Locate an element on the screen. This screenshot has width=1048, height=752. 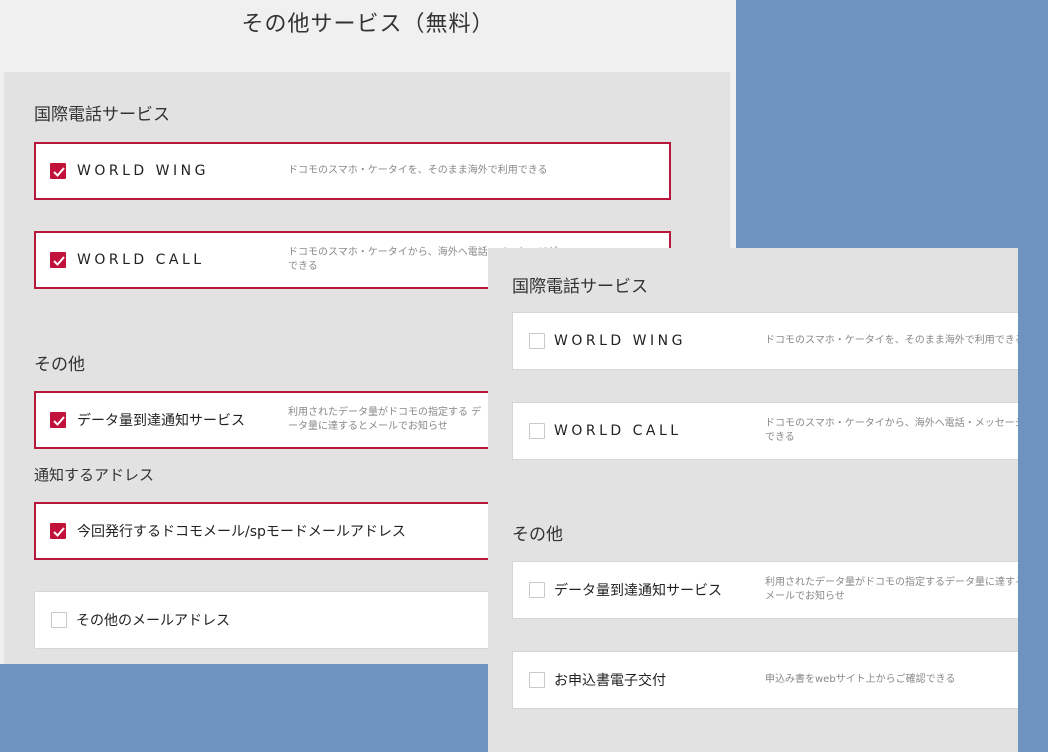
option-e-application: お申込書電子交付 申込み書をwebサイト上からご確認できる is located at coordinates (765, 680).